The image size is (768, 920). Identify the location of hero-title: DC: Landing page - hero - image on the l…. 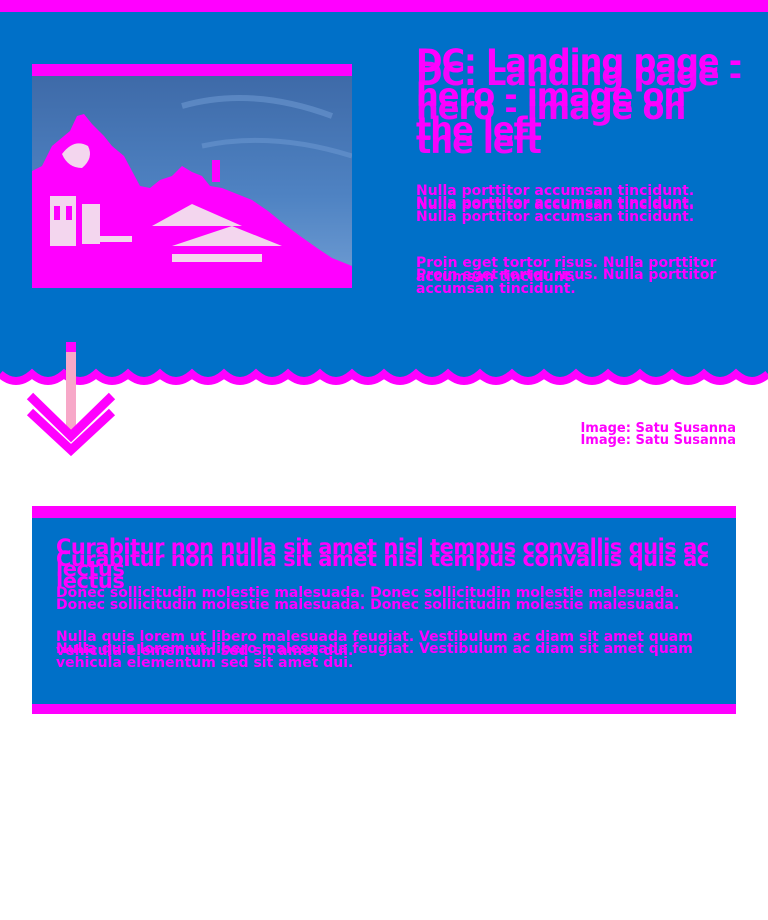
(581, 101).